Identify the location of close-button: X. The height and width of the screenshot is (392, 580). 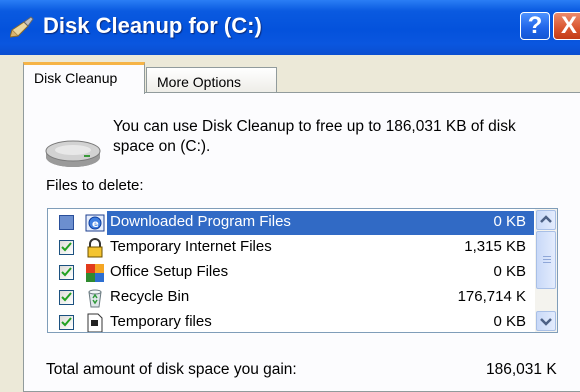
(566, 26).